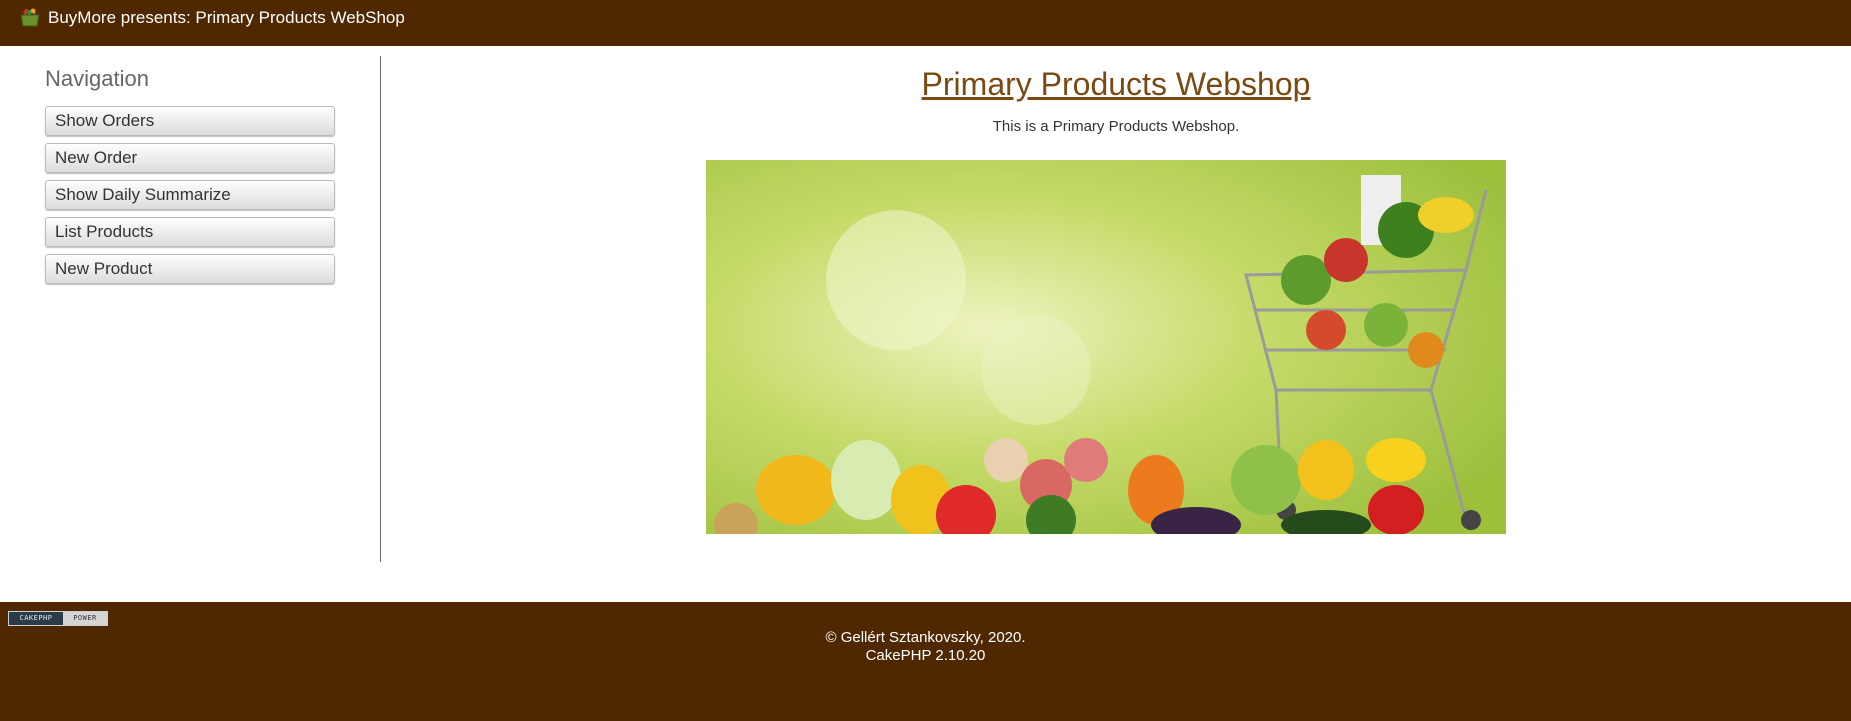 The image size is (1851, 721). I want to click on page-title-link: Primary Products Webshop, so click(1116, 84).